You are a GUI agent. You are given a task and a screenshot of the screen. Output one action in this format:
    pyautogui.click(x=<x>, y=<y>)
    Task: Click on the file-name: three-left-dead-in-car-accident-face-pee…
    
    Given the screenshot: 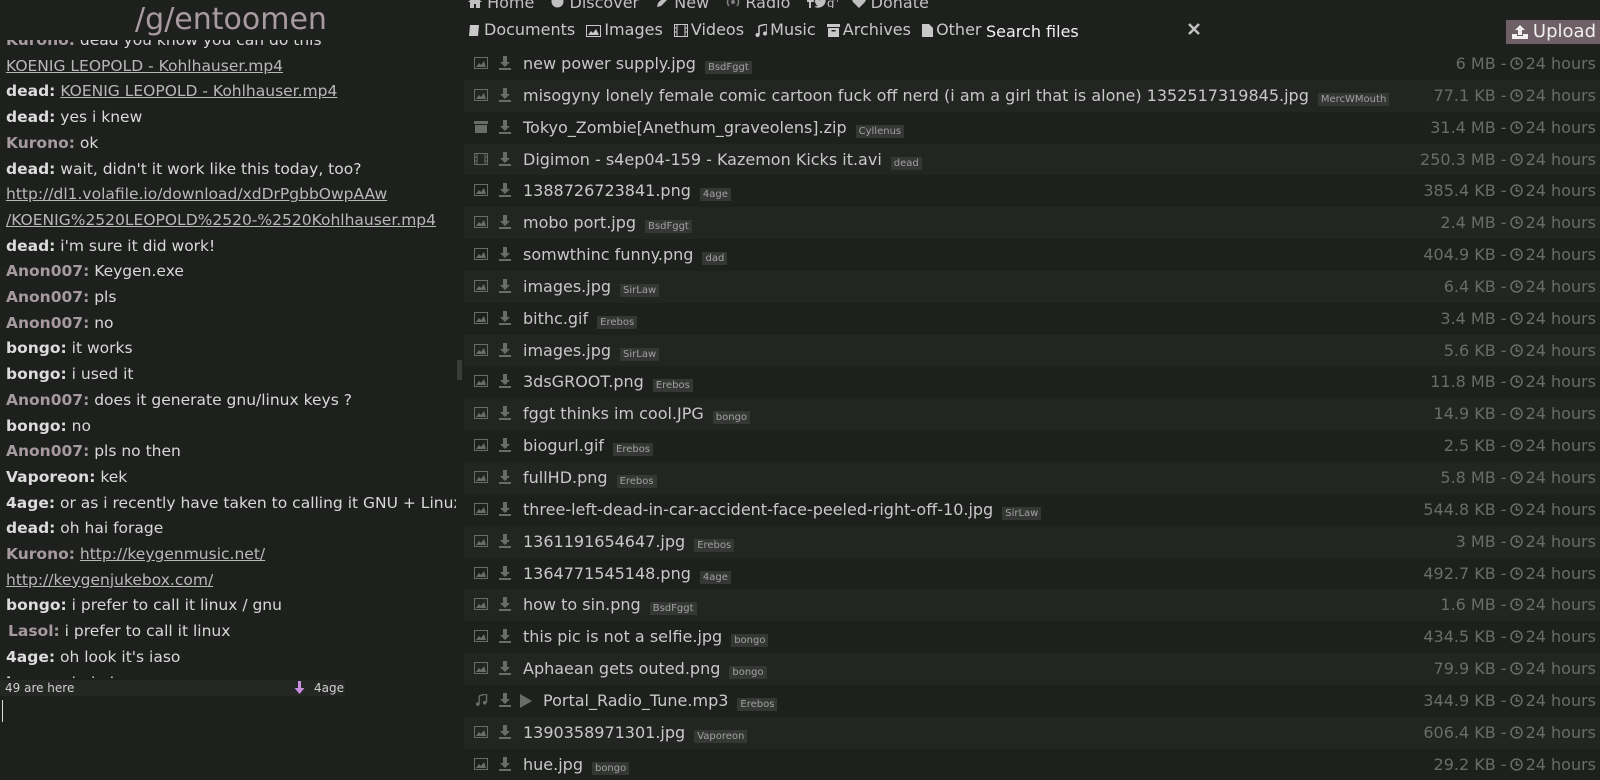 What is the action you would take?
    pyautogui.click(x=758, y=509)
    